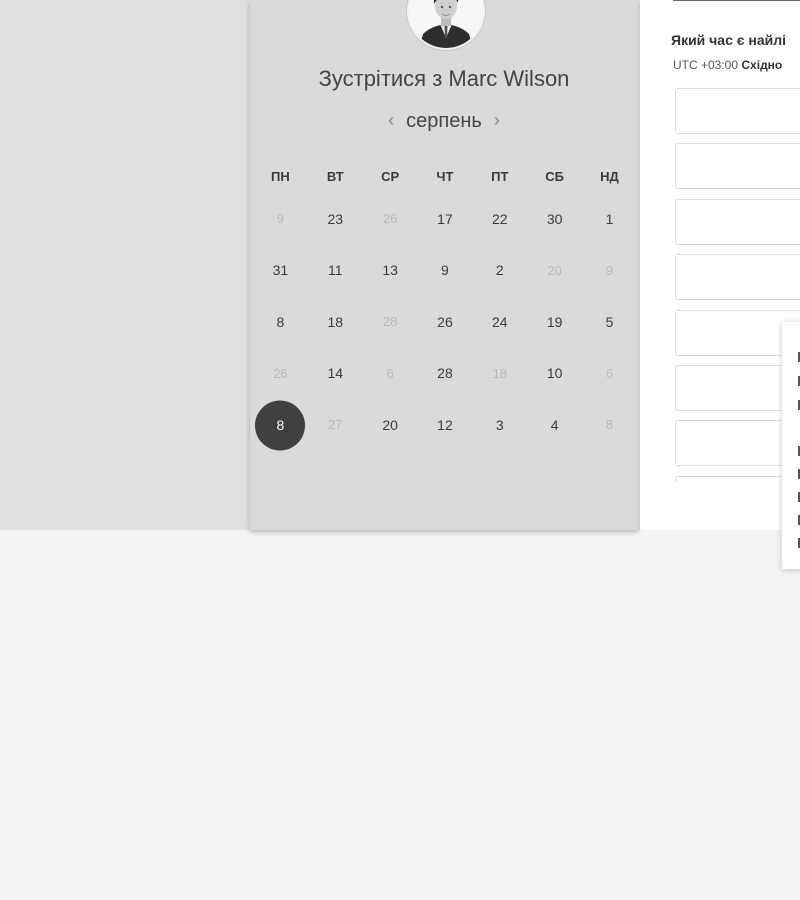 The height and width of the screenshot is (900, 800). What do you see at coordinates (391, 120) in the screenshot?
I see `chevron-left-icon: ‹` at bounding box center [391, 120].